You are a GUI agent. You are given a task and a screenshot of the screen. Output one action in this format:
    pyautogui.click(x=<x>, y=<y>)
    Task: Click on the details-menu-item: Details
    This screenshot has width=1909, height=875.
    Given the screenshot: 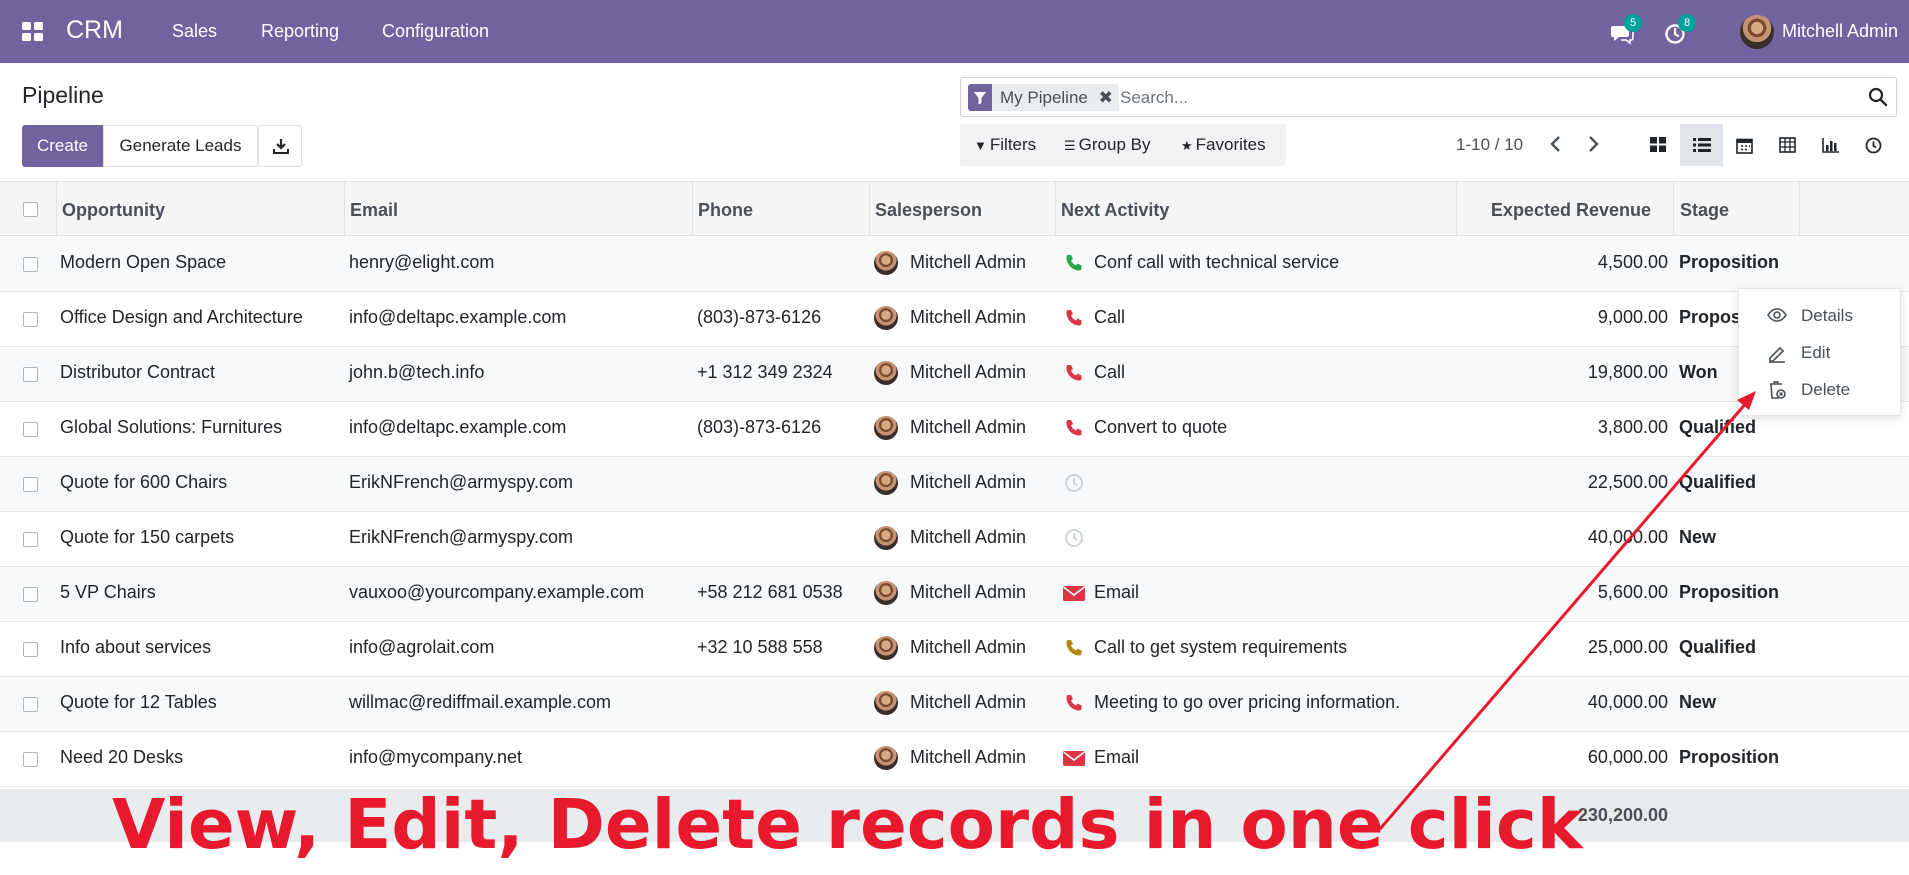 What is the action you would take?
    pyautogui.click(x=1820, y=315)
    